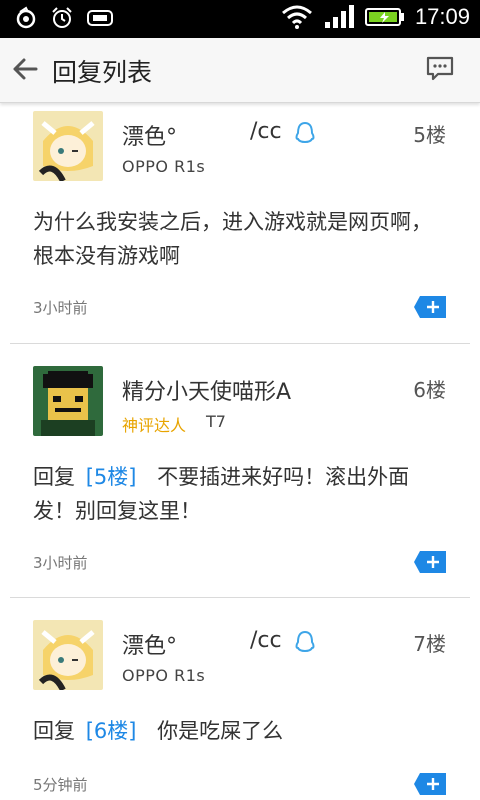 Image resolution: width=480 pixels, height=800 pixels. I want to click on status-bar: 17:09, so click(240, 19).